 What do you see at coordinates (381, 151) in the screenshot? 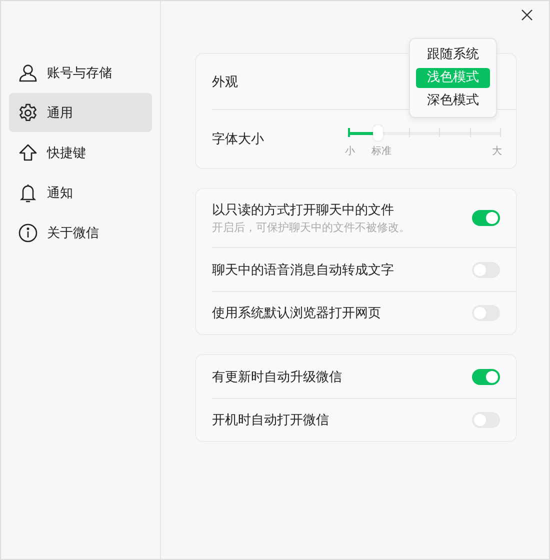
I see `slider-label: 标准` at bounding box center [381, 151].